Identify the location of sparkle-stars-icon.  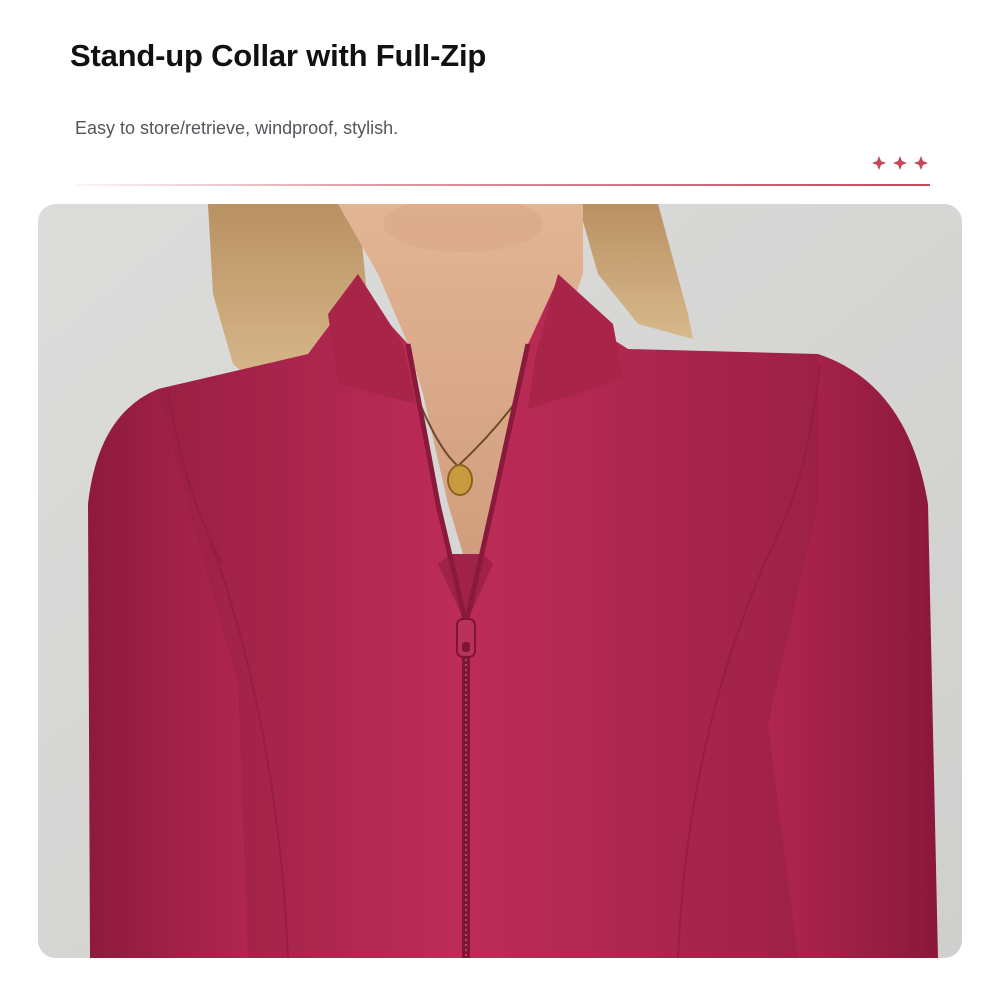
(900, 163).